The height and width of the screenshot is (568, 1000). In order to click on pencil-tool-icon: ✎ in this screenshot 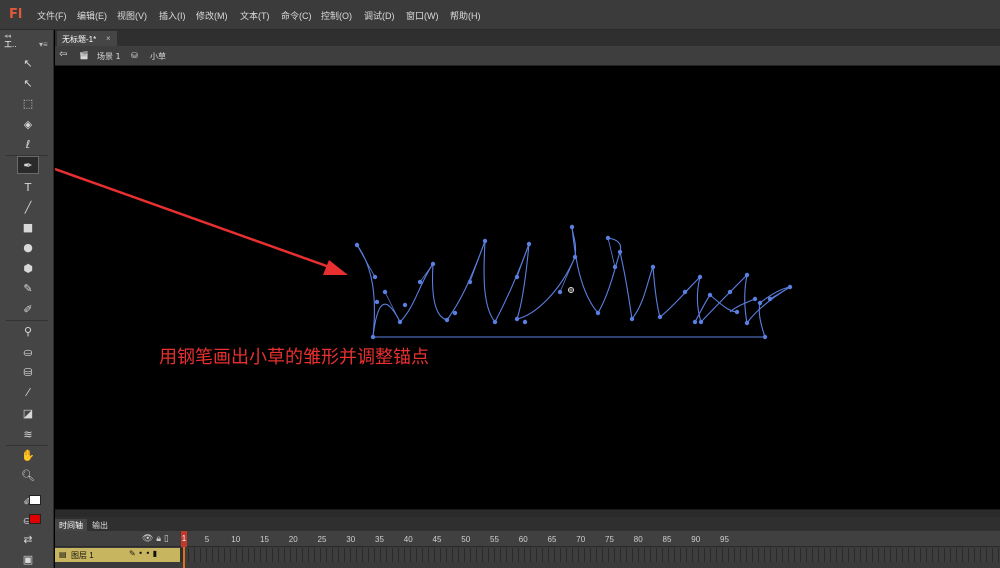, I will do `click(28, 288)`.